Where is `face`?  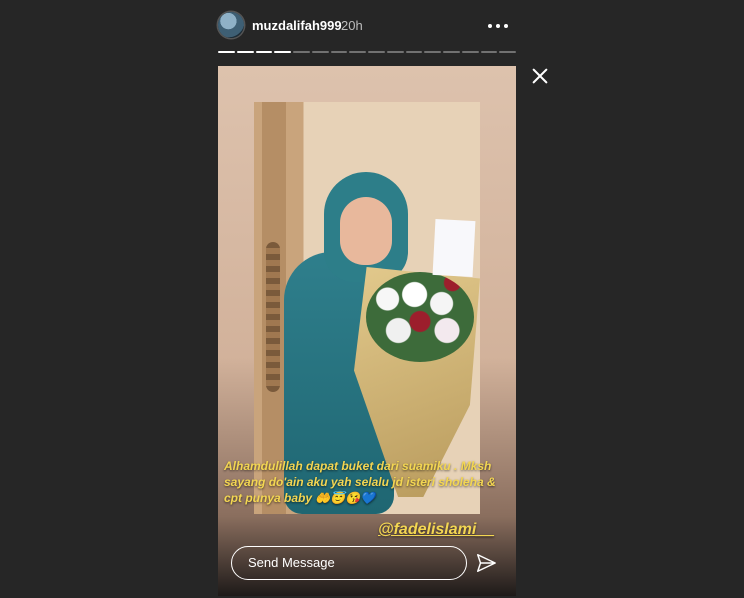 face is located at coordinates (366, 231).